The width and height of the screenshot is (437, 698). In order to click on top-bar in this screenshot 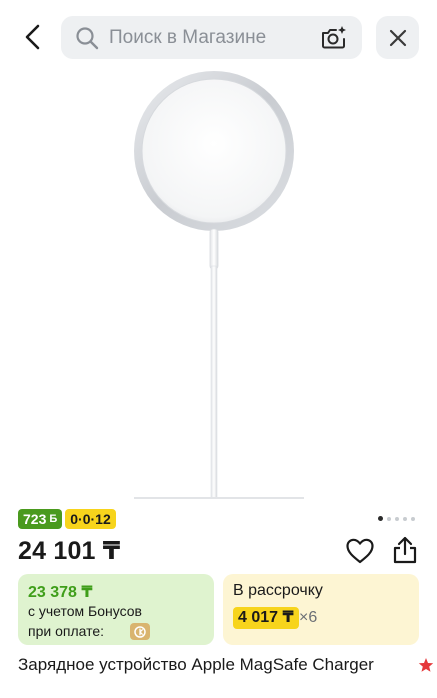, I will do `click(218, 38)`.